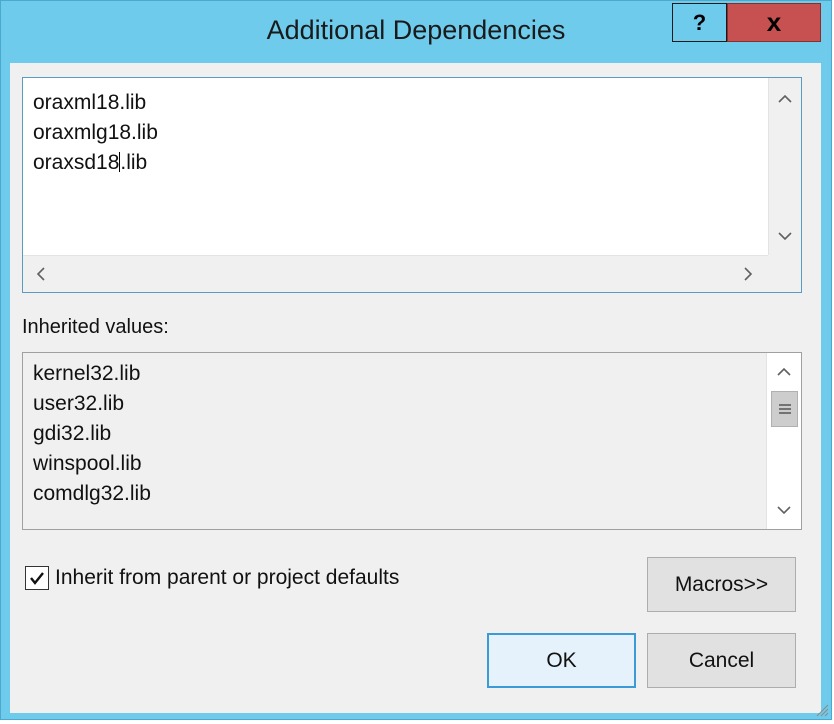 This screenshot has width=834, height=724. I want to click on macros-button: Macros>>, so click(721, 584).